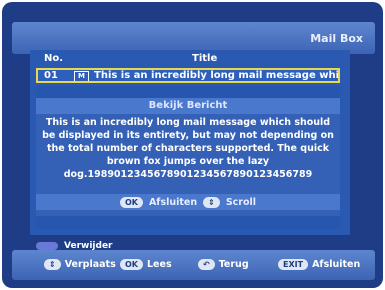 This screenshot has width=385, height=290. Describe the element at coordinates (52, 264) in the screenshot. I see `move-key-icon: ⇕` at that location.